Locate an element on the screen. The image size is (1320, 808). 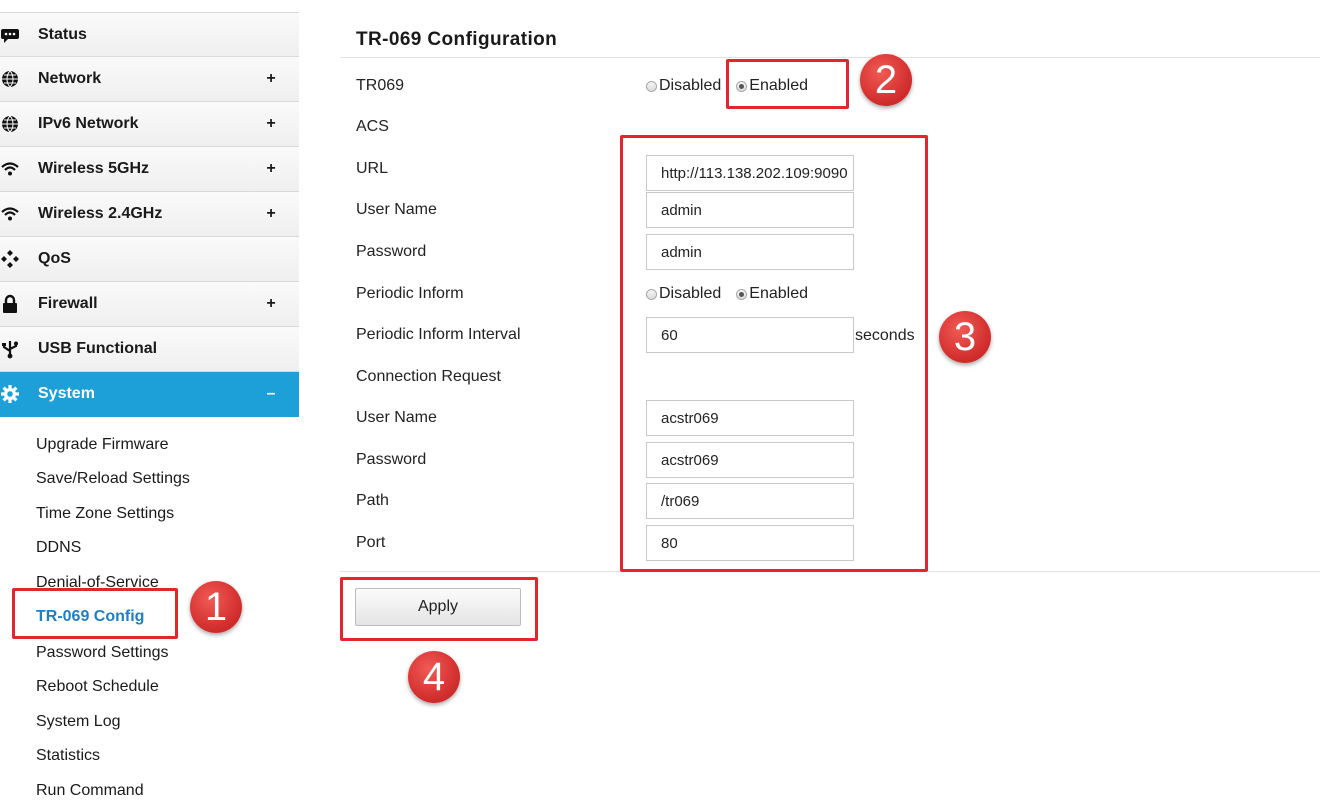
submenu-item-upgrade-firmware: Upgrade Firmware is located at coordinates (102, 445).